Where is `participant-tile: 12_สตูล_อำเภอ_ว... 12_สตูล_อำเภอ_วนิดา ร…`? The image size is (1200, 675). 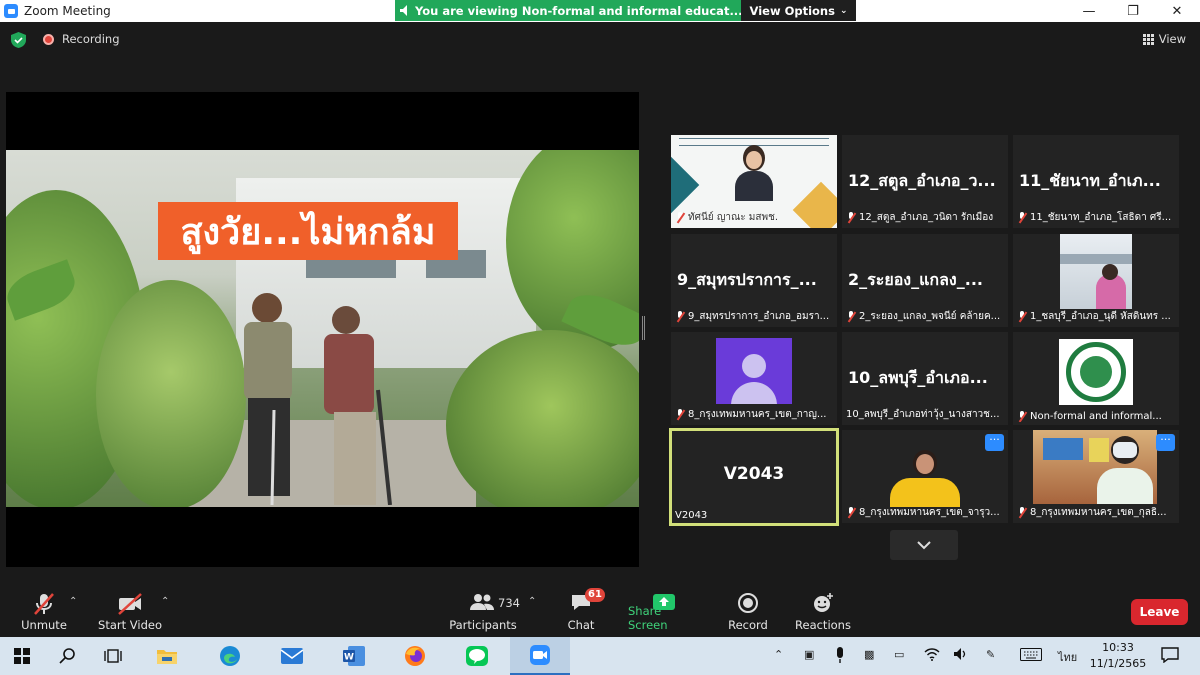 participant-tile: 12_สตูล_อำเภอ_ว... 12_สตูล_อำเภอ_วนิดา ร… is located at coordinates (925, 181).